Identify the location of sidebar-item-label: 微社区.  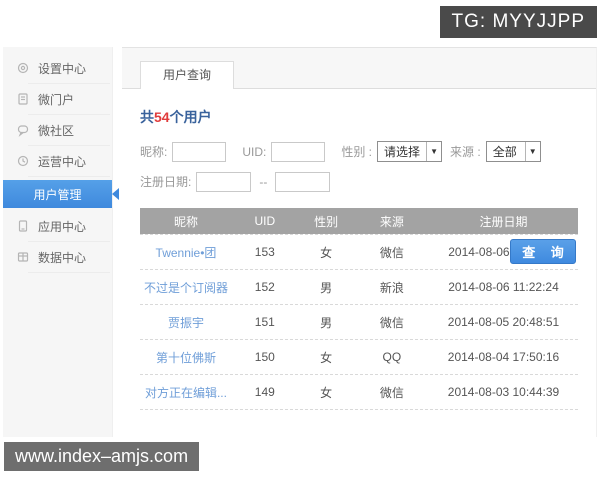
(56, 130).